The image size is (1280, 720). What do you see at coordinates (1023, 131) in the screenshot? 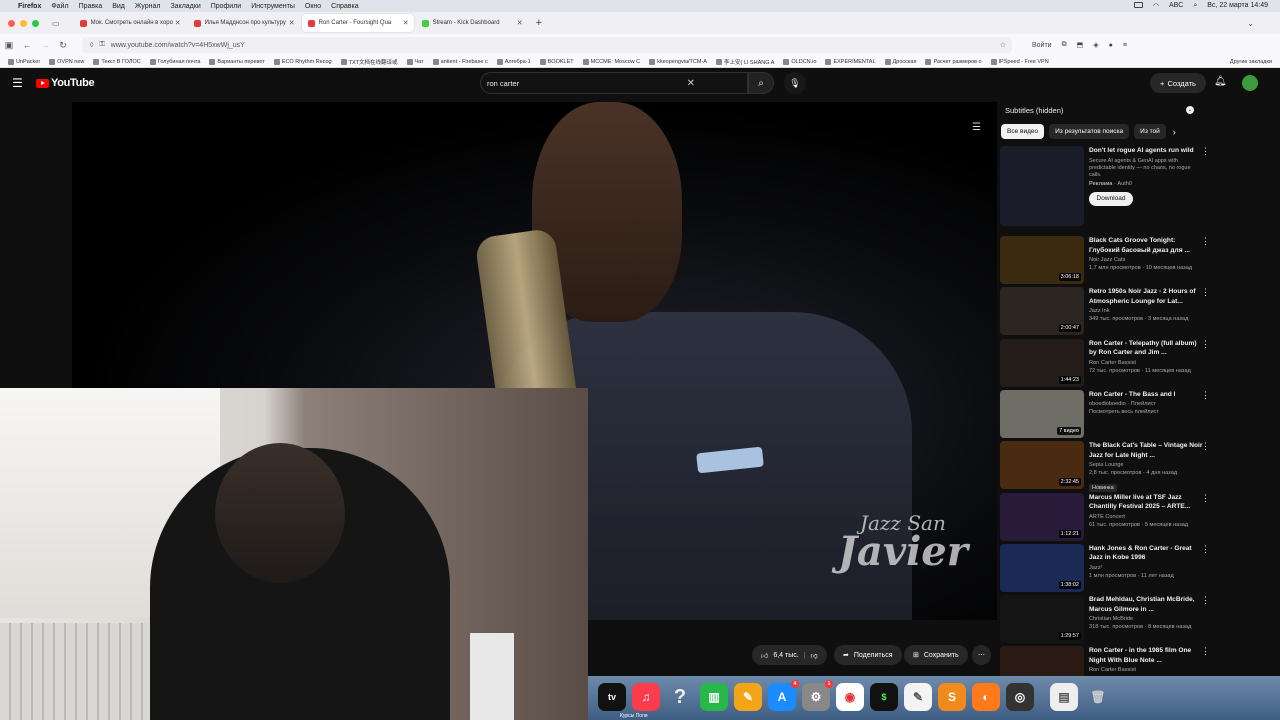
I see `chip-all: Все видео` at bounding box center [1023, 131].